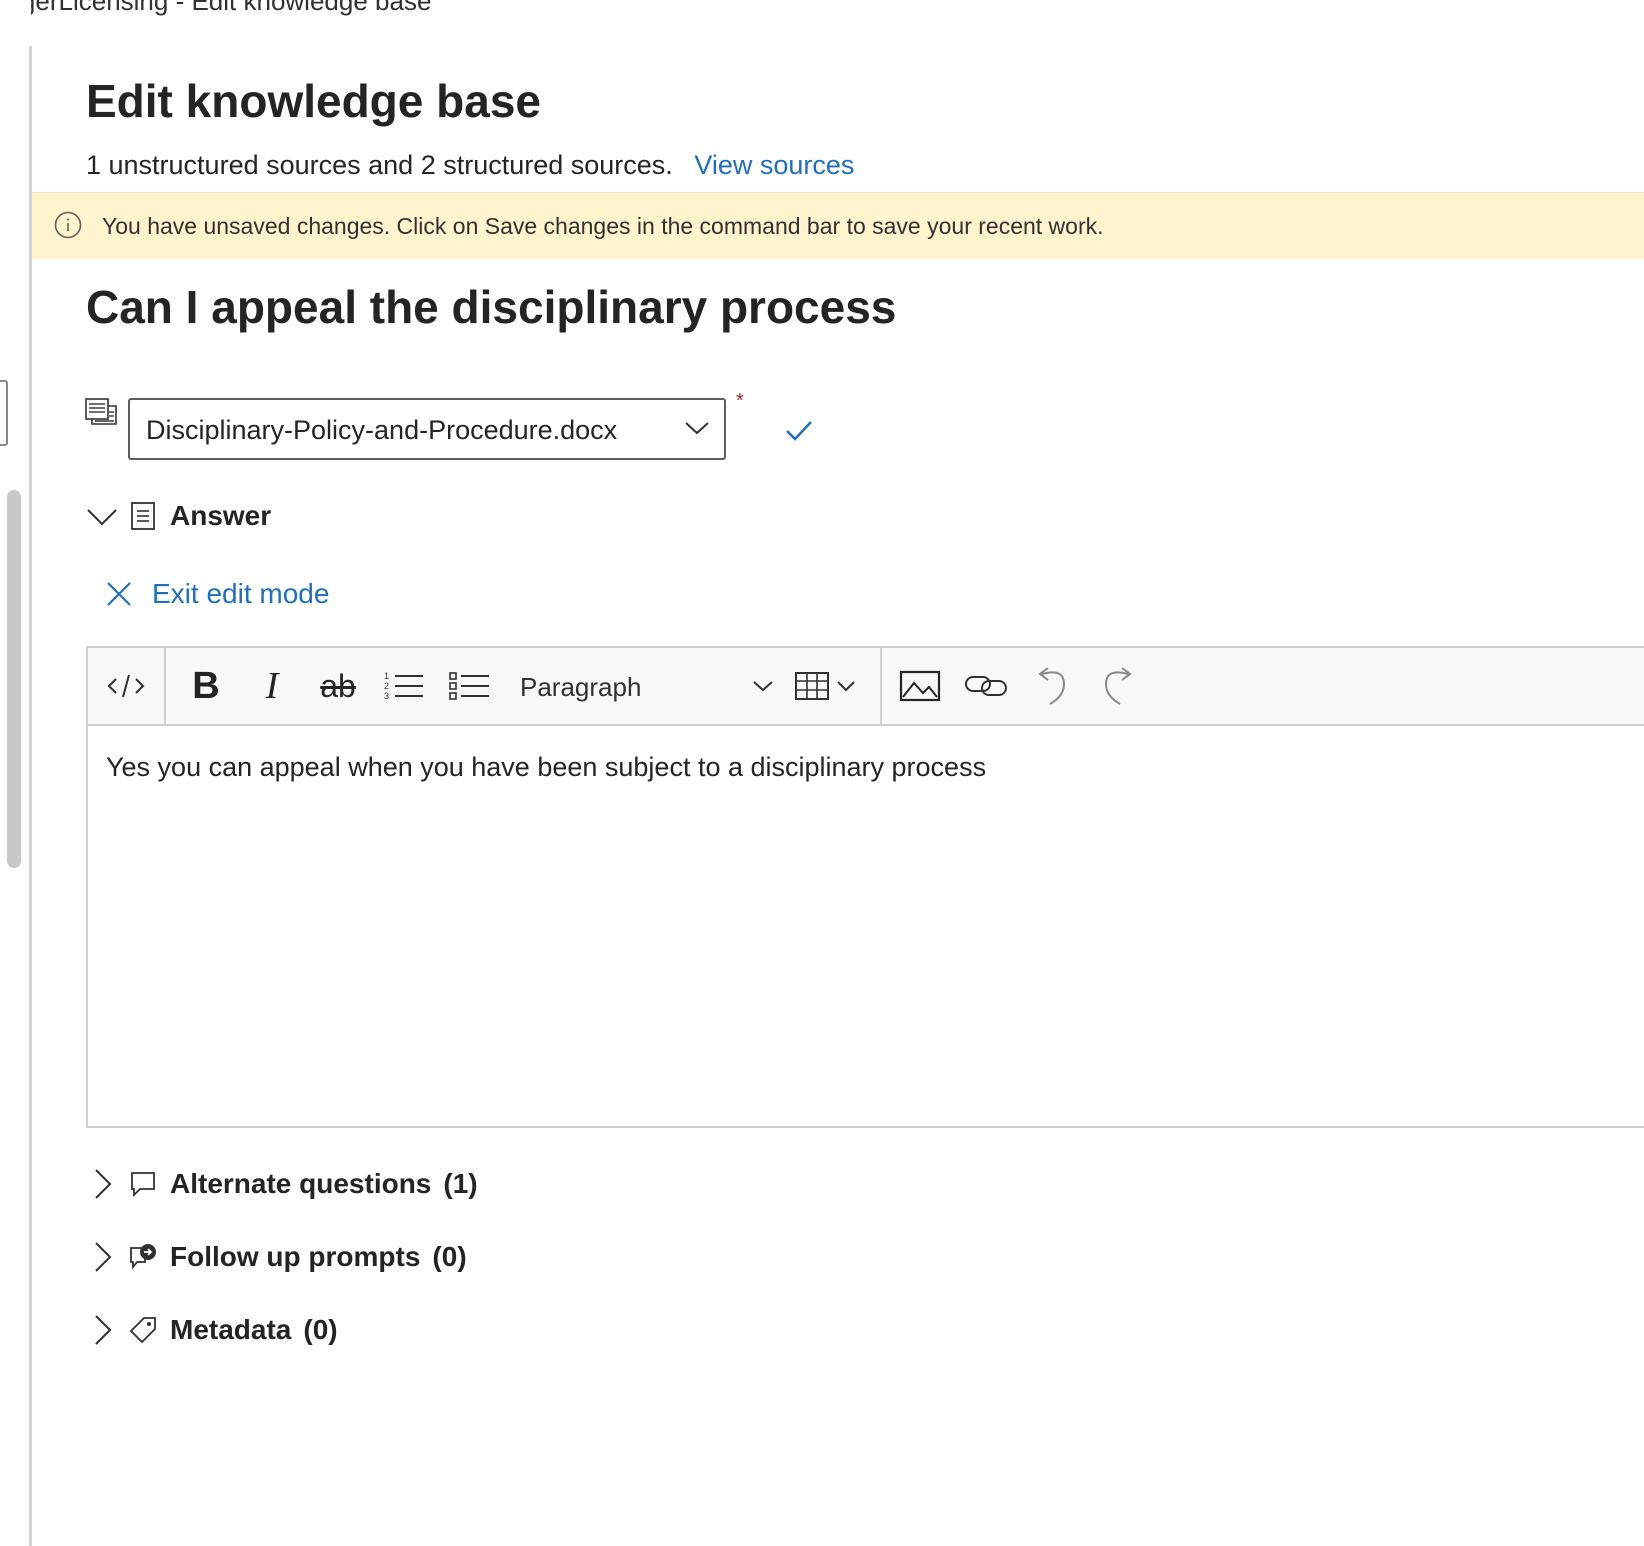  What do you see at coordinates (740, 401) in the screenshot?
I see `required-indicator: *` at bounding box center [740, 401].